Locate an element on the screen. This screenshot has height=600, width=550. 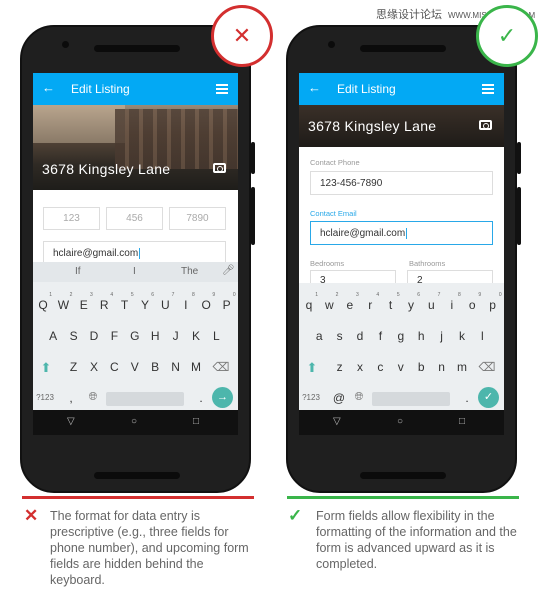
key-m: m is located at coordinates (462, 367).